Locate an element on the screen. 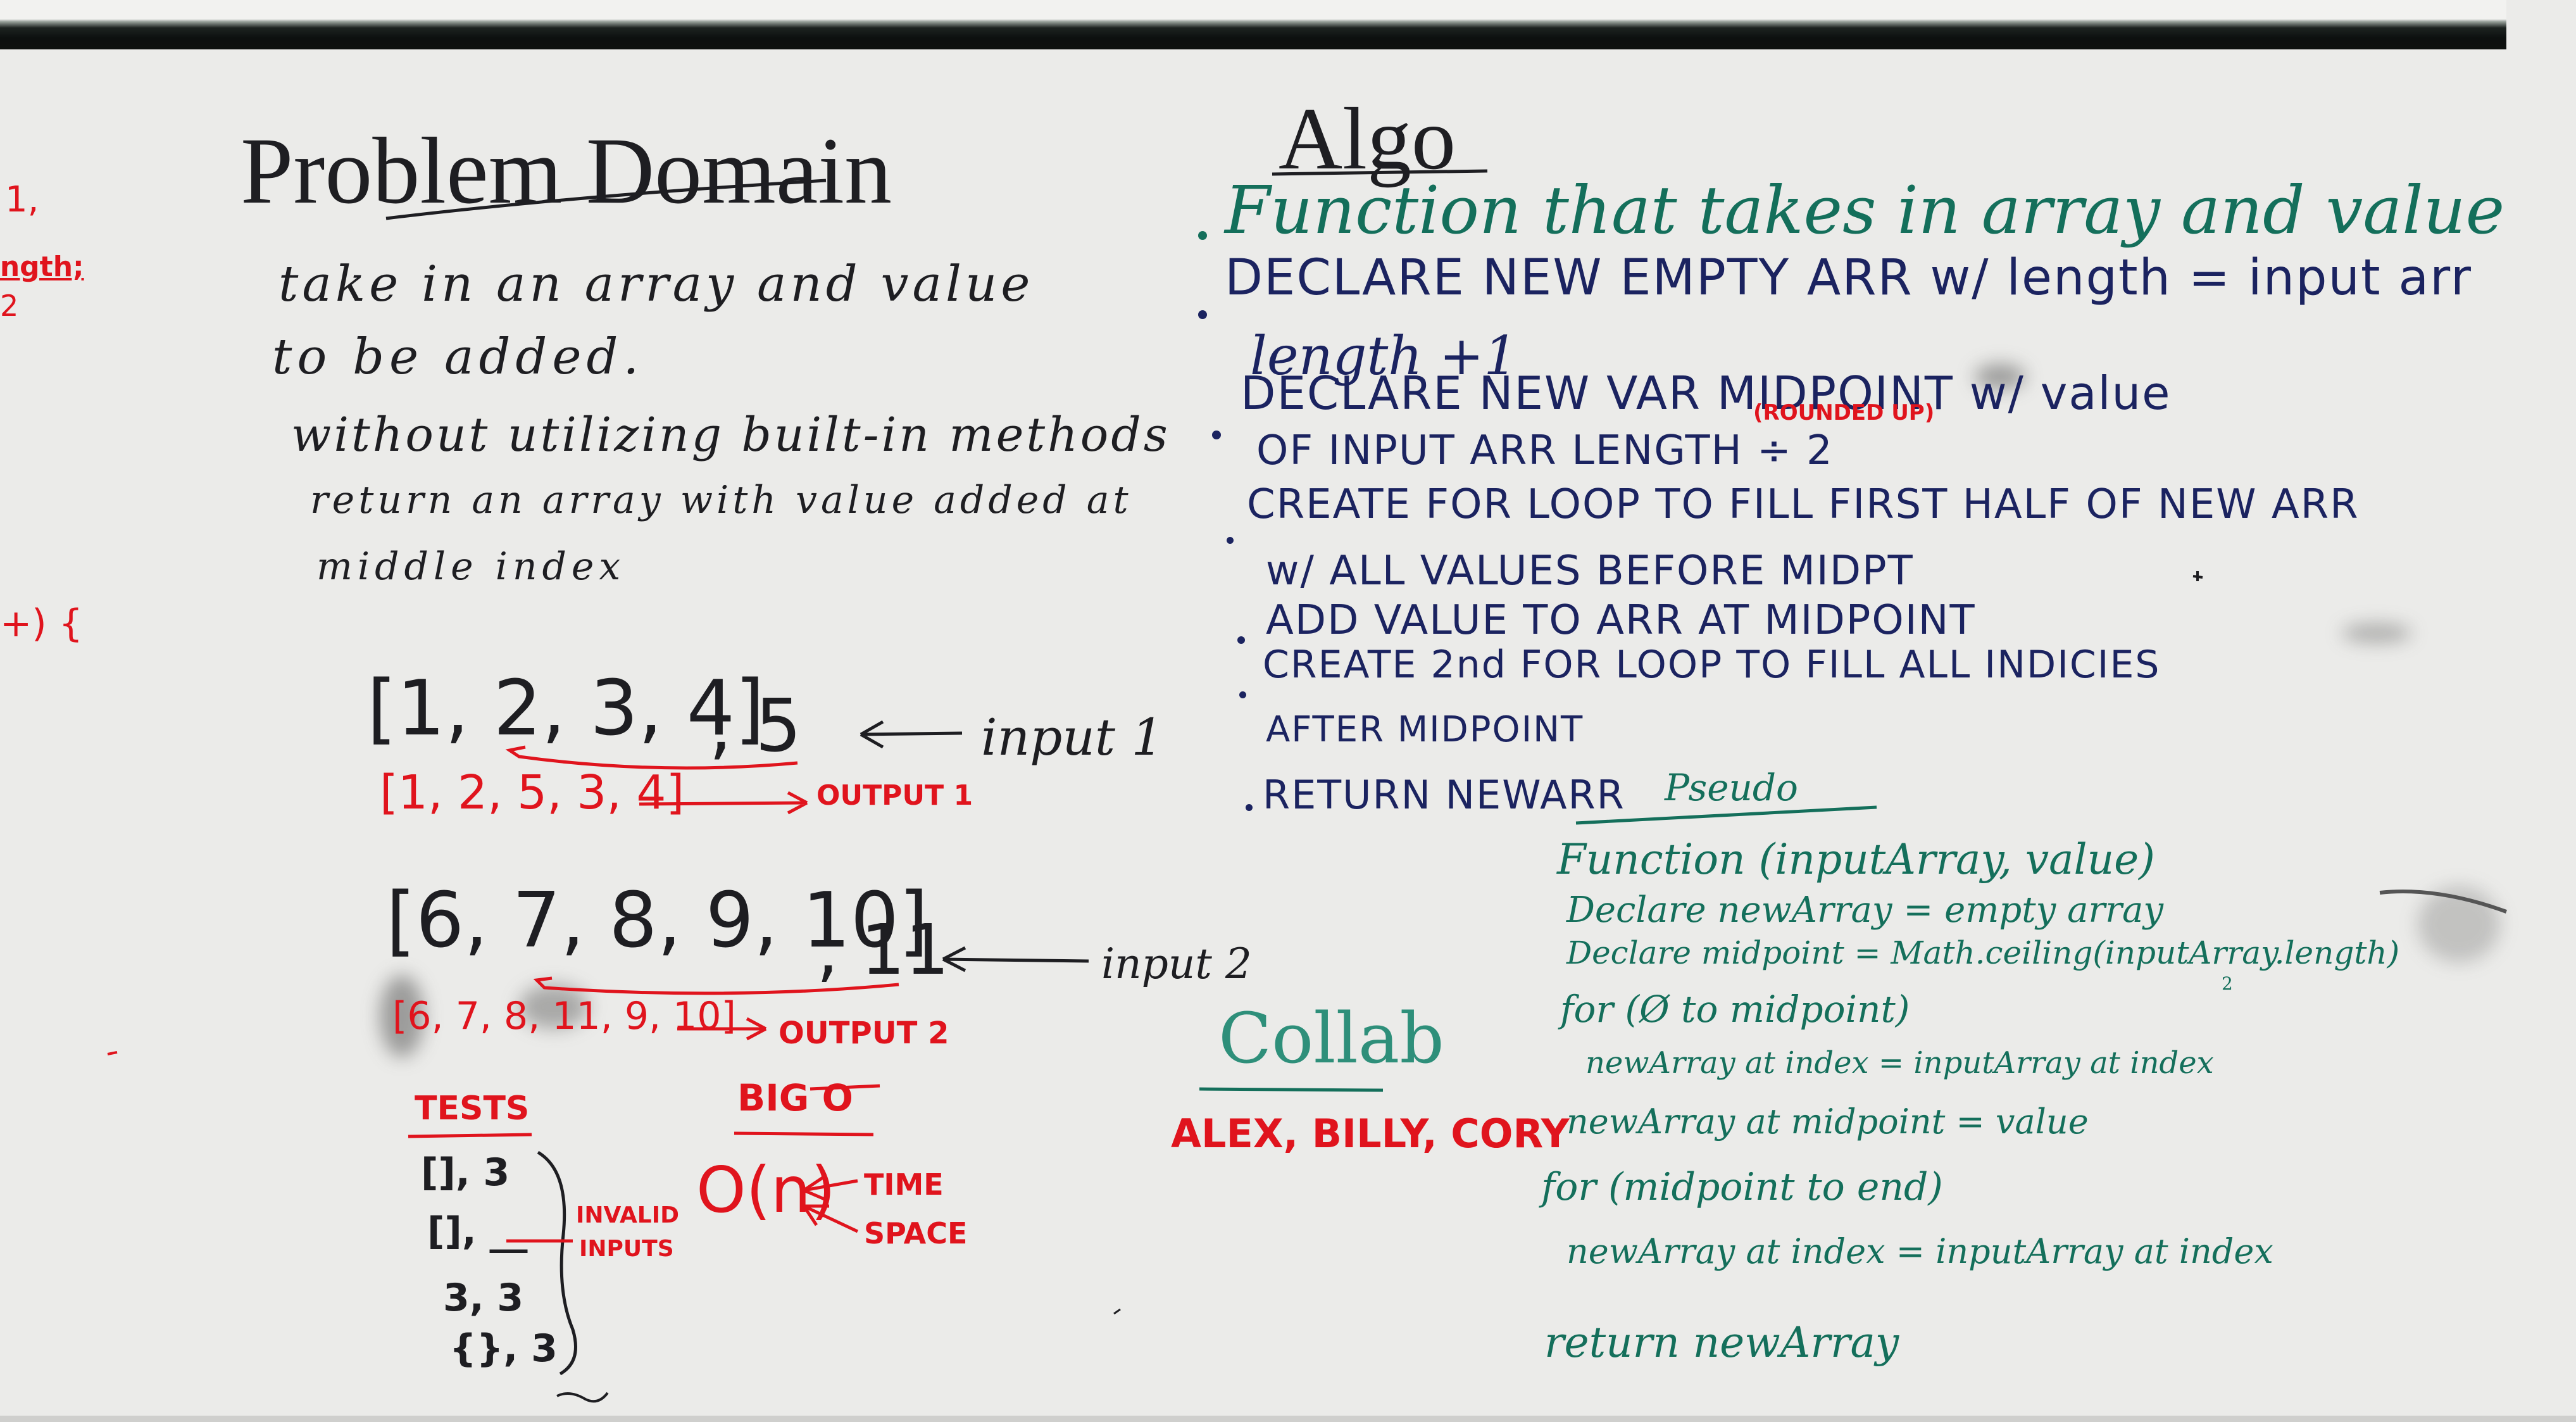 This screenshot has width=2576, height=1422. tests-brace is located at coordinates (557, 1263).